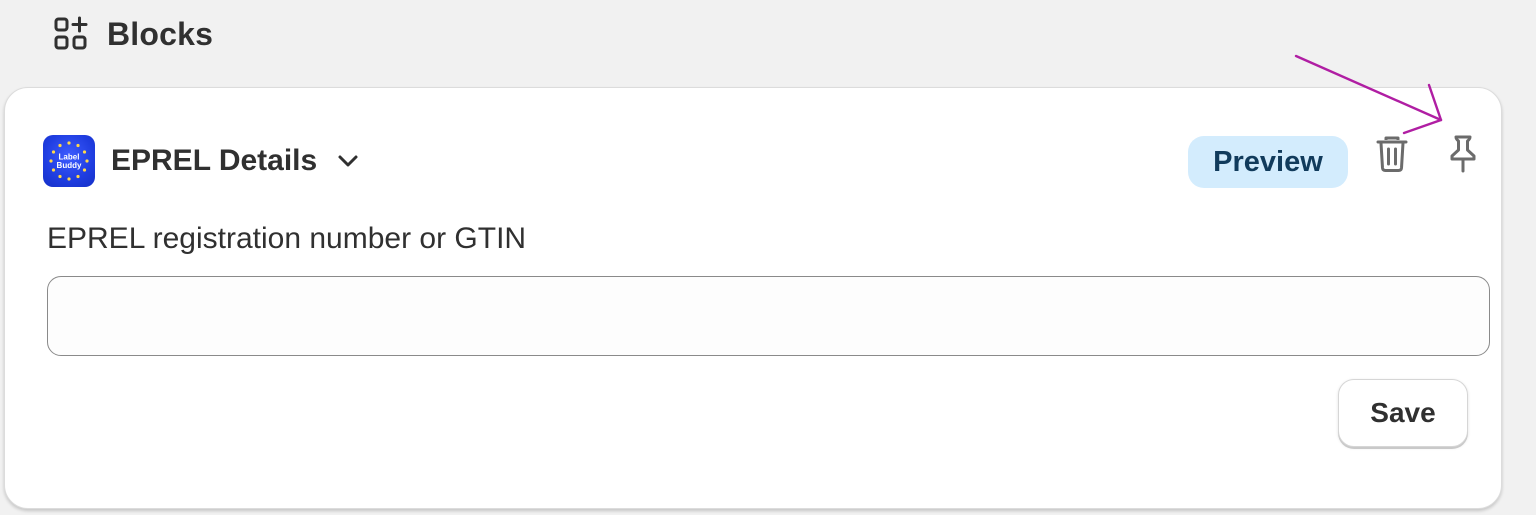 The image size is (1536, 515). Describe the element at coordinates (71, 34) in the screenshot. I see `blocks-add-icon` at that location.